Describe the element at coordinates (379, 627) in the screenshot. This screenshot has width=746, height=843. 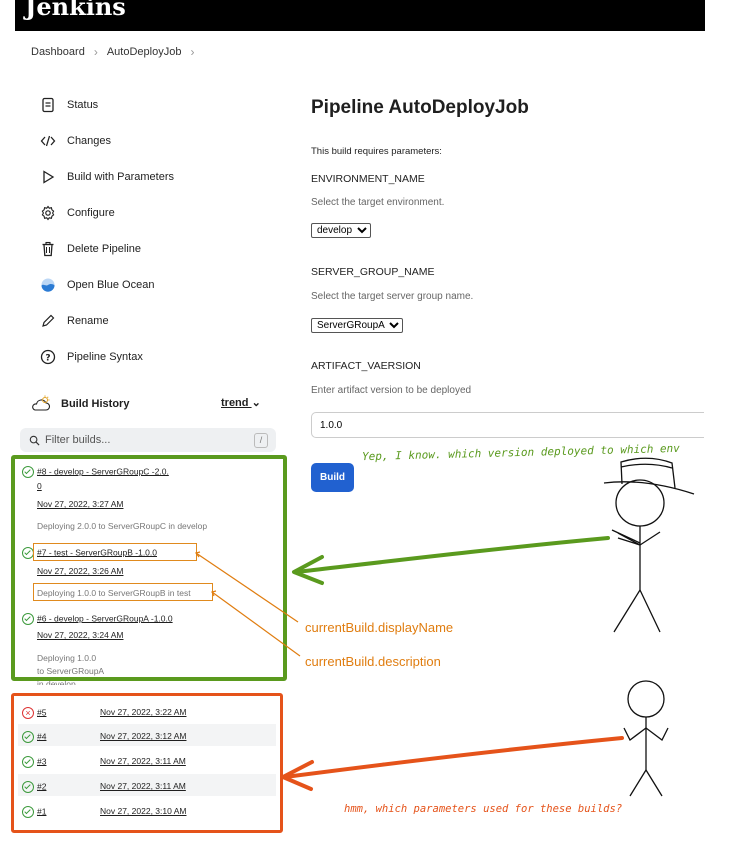
I see `annotation-display-name: currentBuild.displayName` at that location.